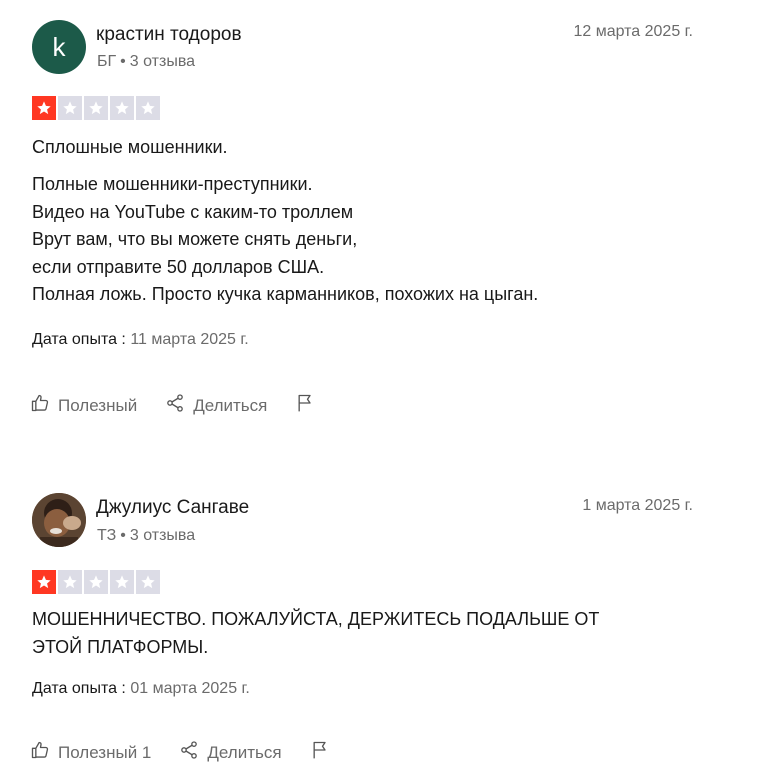 The width and height of the screenshot is (759, 777). What do you see at coordinates (107, 61) in the screenshot?
I see `author-country: БГ` at bounding box center [107, 61].